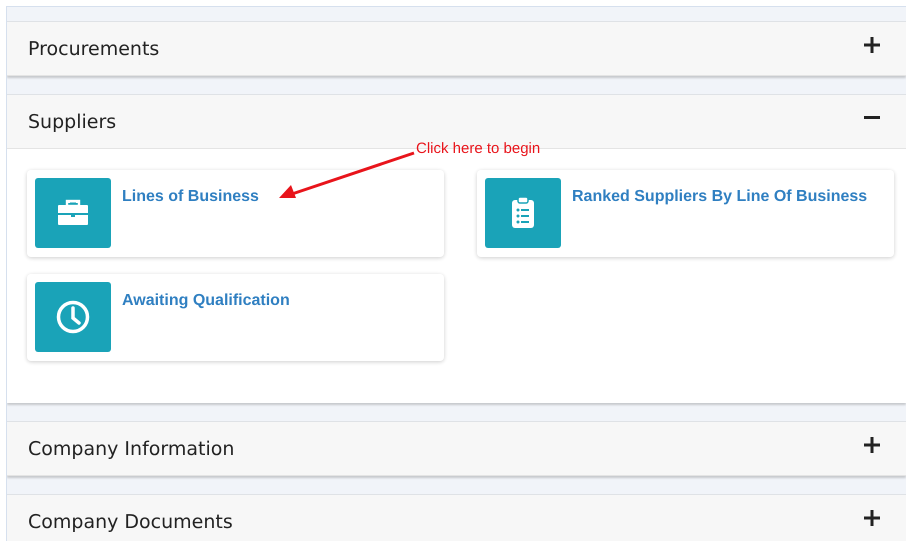  I want to click on tile-link: Lines of Business, so click(190, 197).